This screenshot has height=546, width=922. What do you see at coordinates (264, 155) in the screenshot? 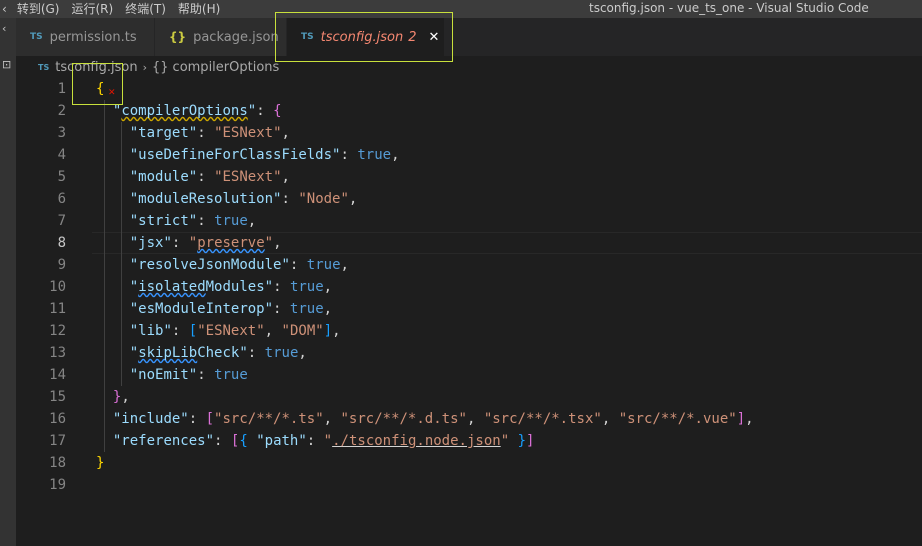
I see `code-text: "useDefineForClassFields": true,` at bounding box center [264, 155].